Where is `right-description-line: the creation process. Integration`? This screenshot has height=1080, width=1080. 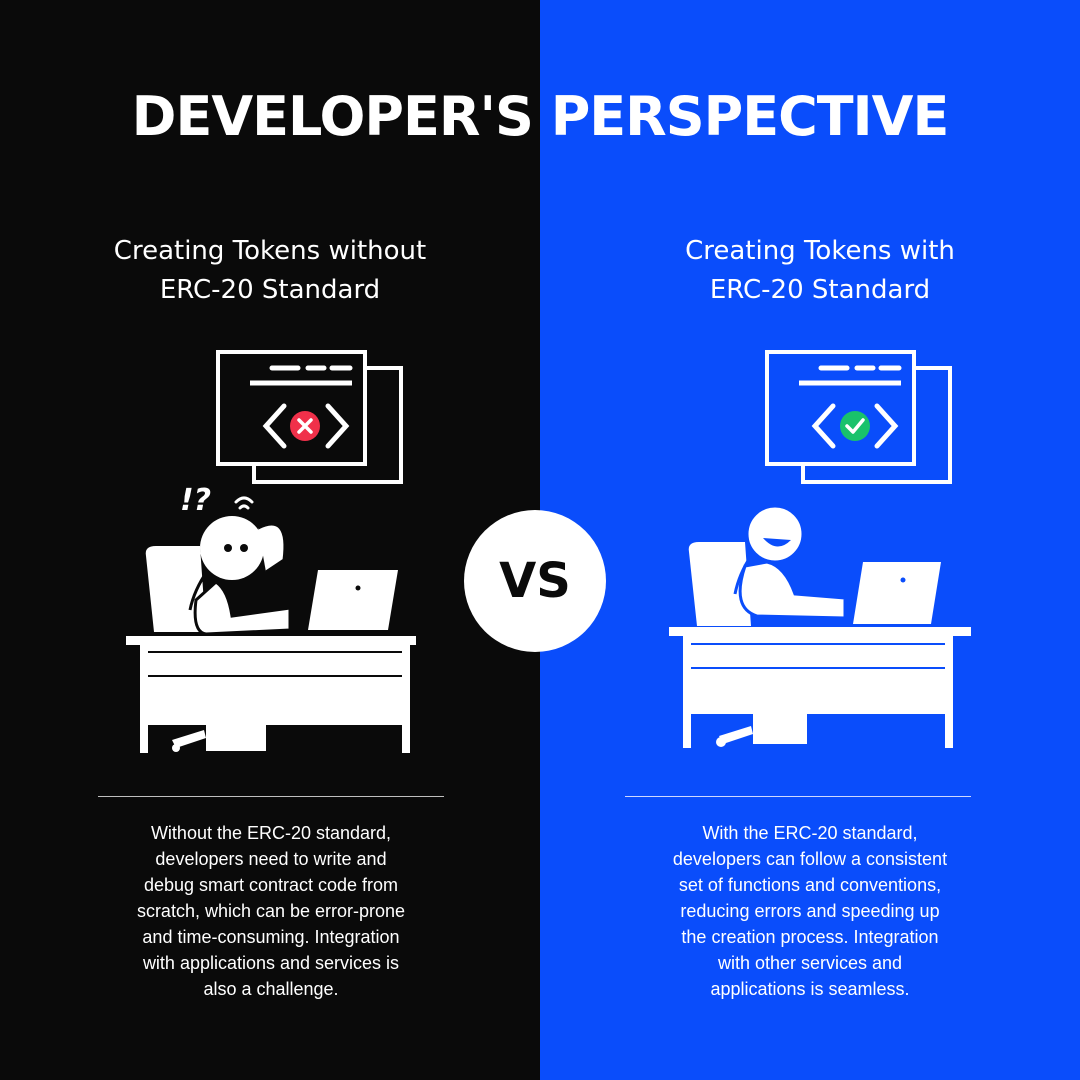 right-description-line: the creation process. Integration is located at coordinates (810, 937).